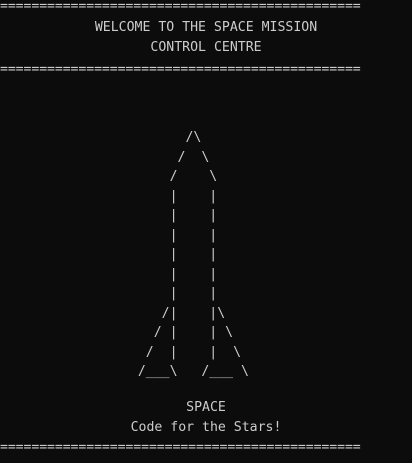  I want to click on tagline: Code for the Stars!, so click(206, 427).